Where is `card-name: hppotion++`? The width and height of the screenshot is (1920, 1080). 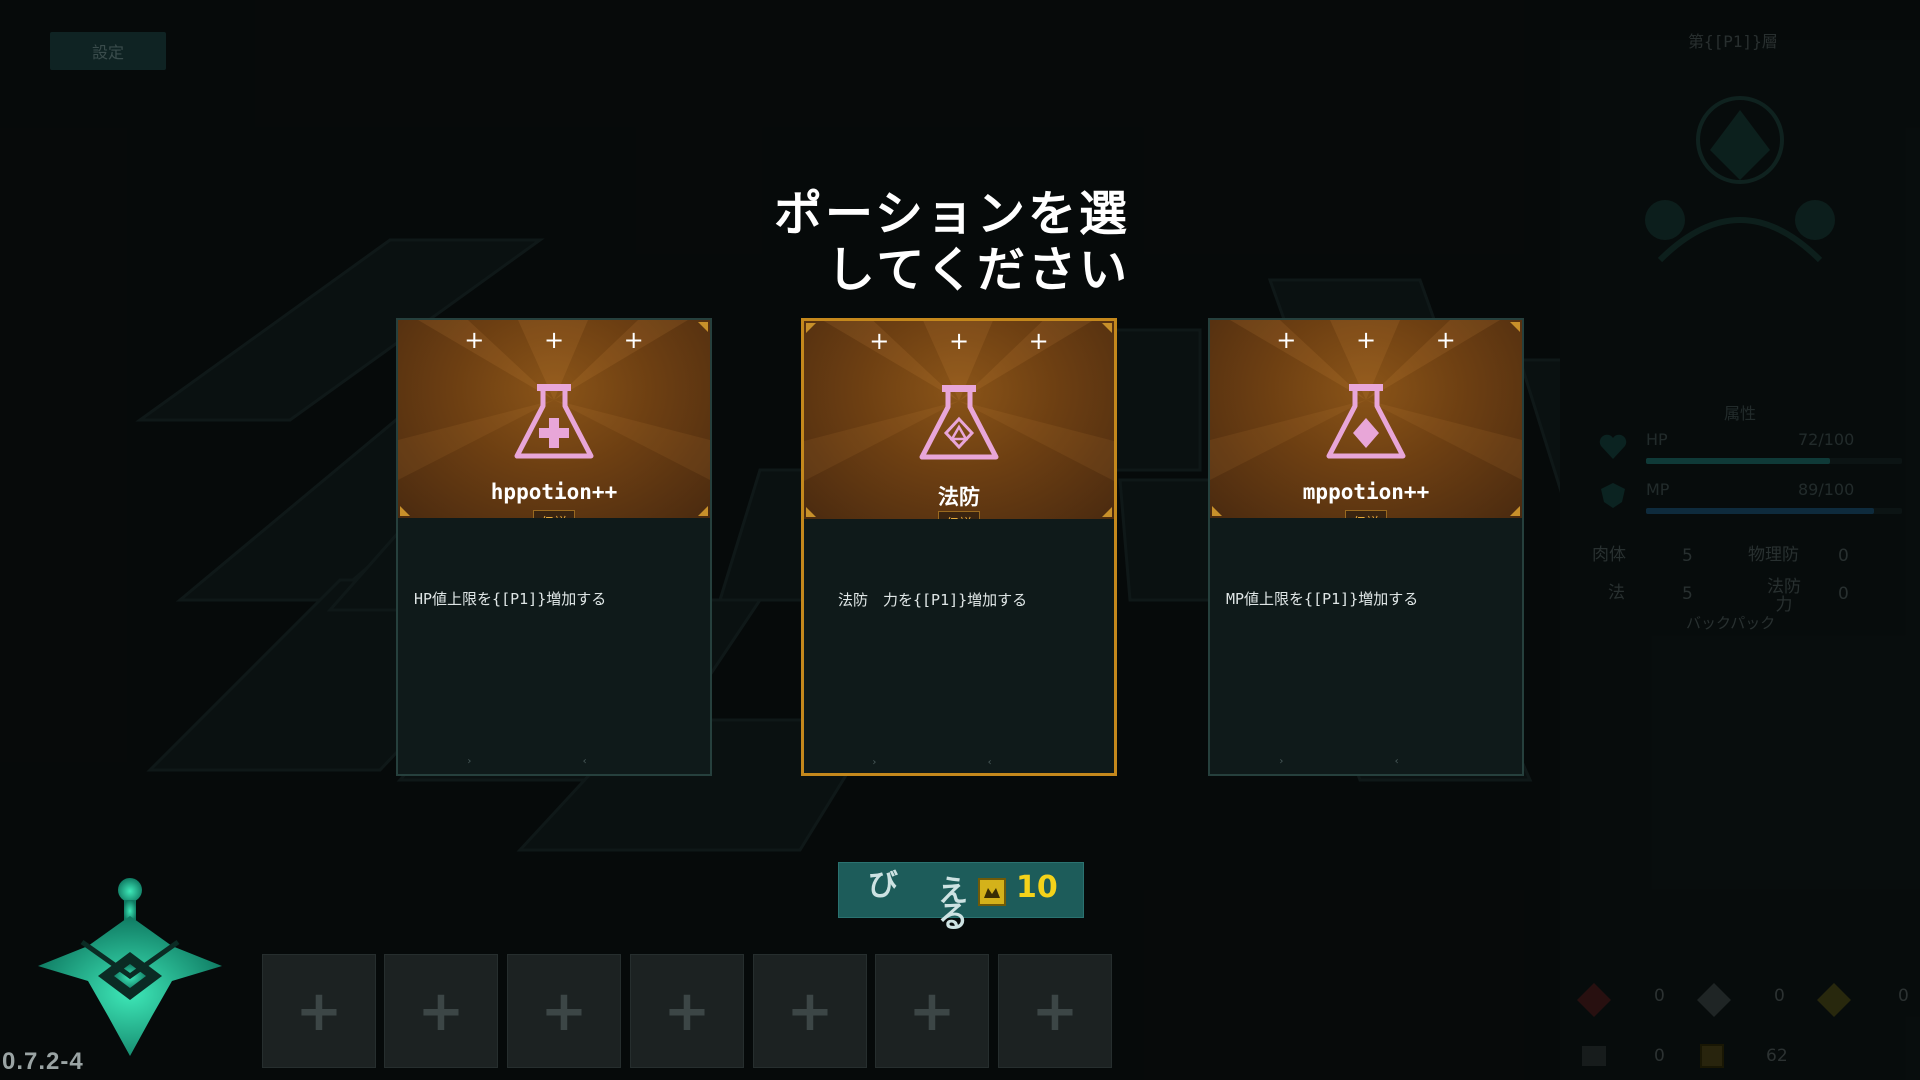 card-name: hppotion++ is located at coordinates (554, 492).